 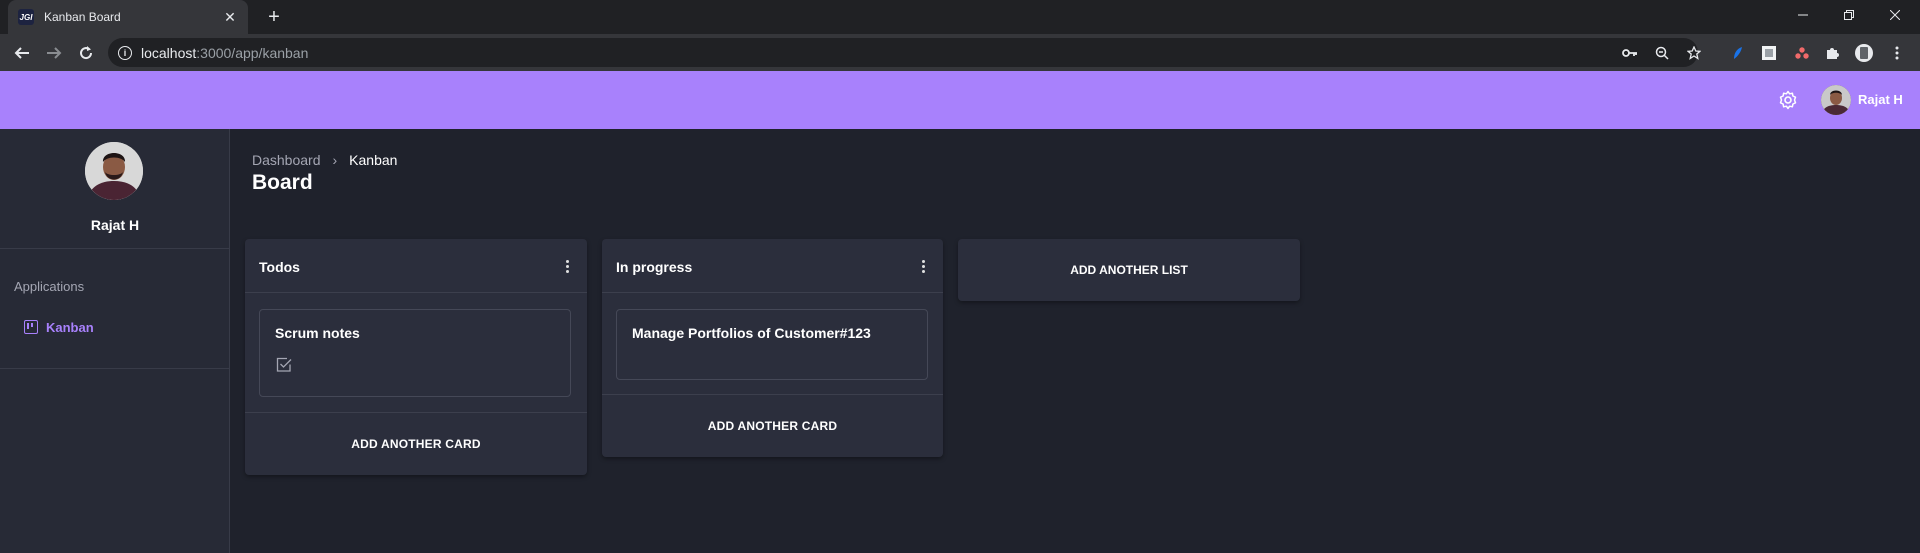 What do you see at coordinates (1897, 53) in the screenshot?
I see `browser-menu-icon` at bounding box center [1897, 53].